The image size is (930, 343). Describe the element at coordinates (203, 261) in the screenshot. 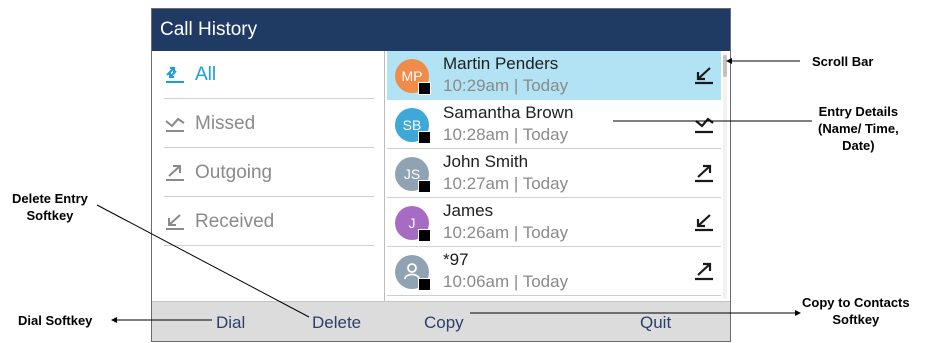

I see `delete-entry-leader` at that location.